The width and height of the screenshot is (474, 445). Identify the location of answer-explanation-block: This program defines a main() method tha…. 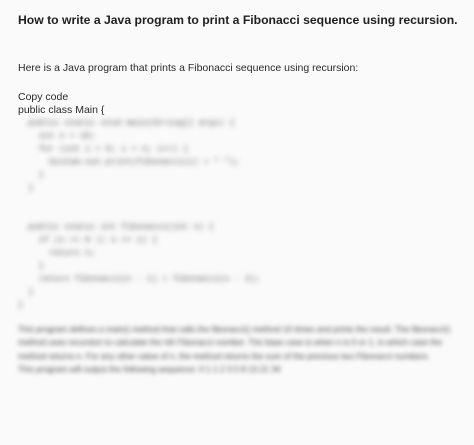
(238, 350).